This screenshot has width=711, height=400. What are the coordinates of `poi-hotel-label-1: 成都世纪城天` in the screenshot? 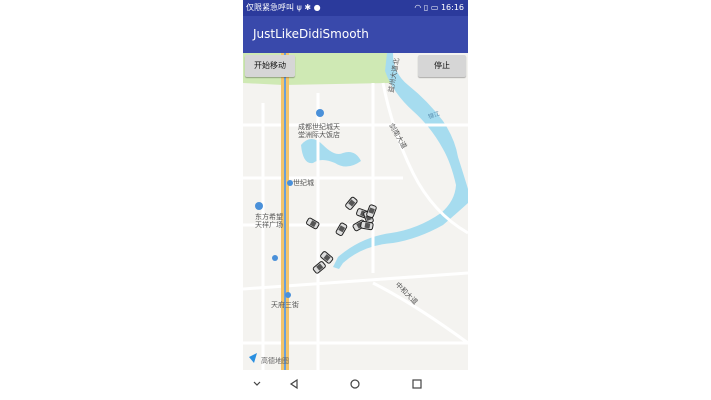 It's located at (319, 126).